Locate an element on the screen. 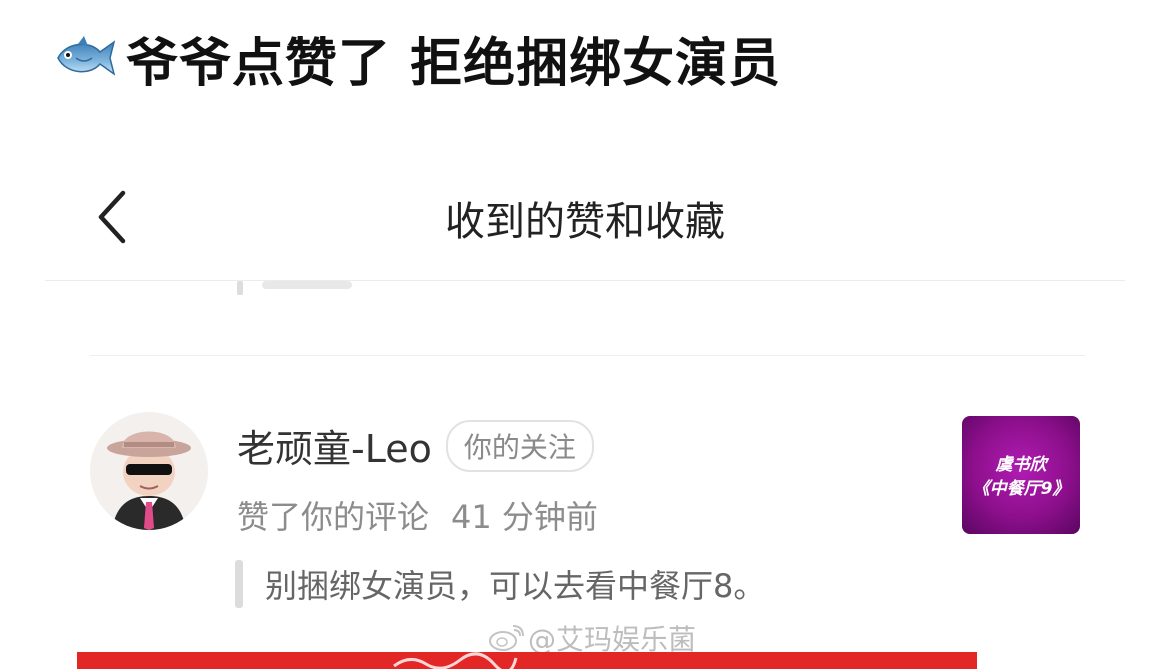 The width and height of the screenshot is (1170, 669). avatar-illustration is located at coordinates (149, 471).